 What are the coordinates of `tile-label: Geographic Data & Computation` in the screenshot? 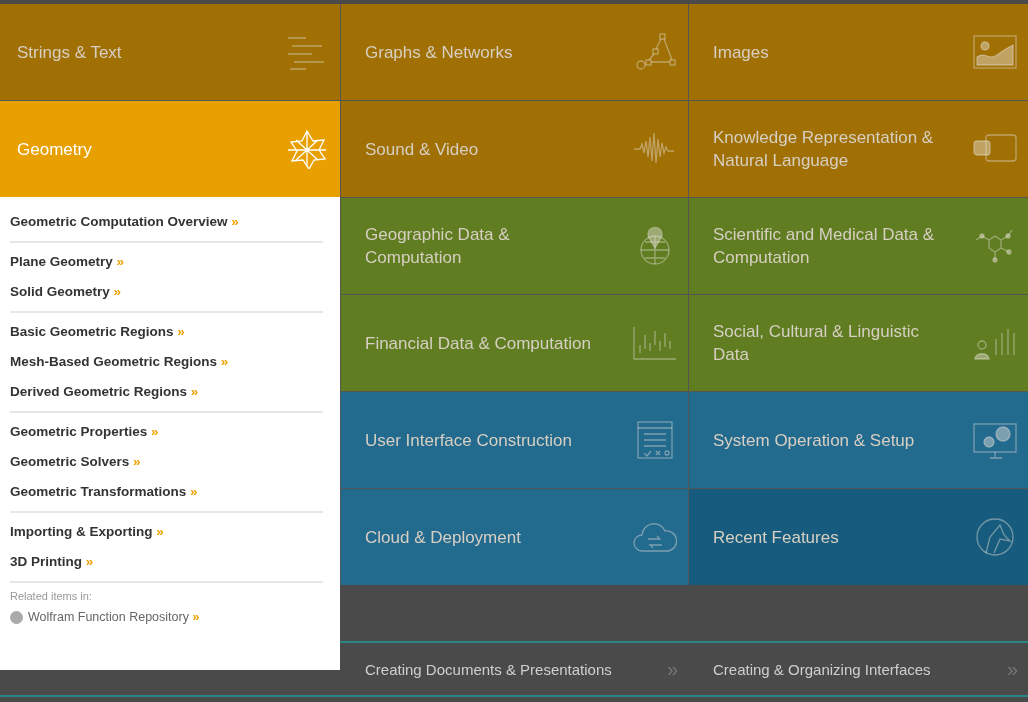 It's located at (438, 246).